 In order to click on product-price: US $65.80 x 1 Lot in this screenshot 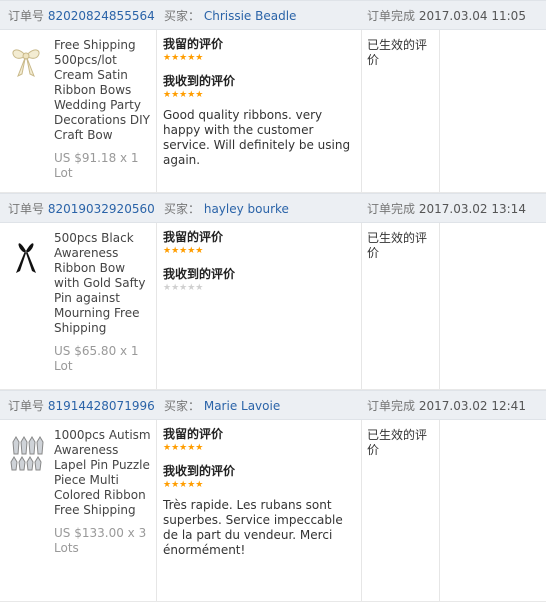, I will do `click(96, 358)`.